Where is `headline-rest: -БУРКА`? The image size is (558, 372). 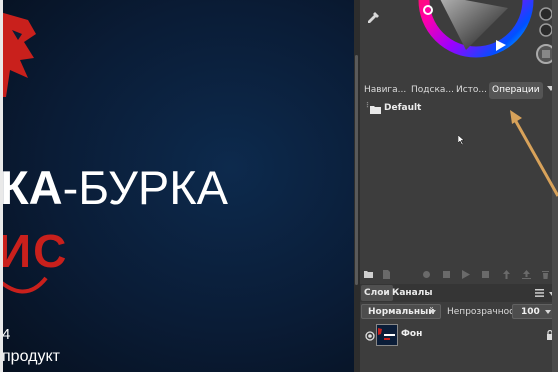
headline-rest: -БУРКА is located at coordinates (145, 187).